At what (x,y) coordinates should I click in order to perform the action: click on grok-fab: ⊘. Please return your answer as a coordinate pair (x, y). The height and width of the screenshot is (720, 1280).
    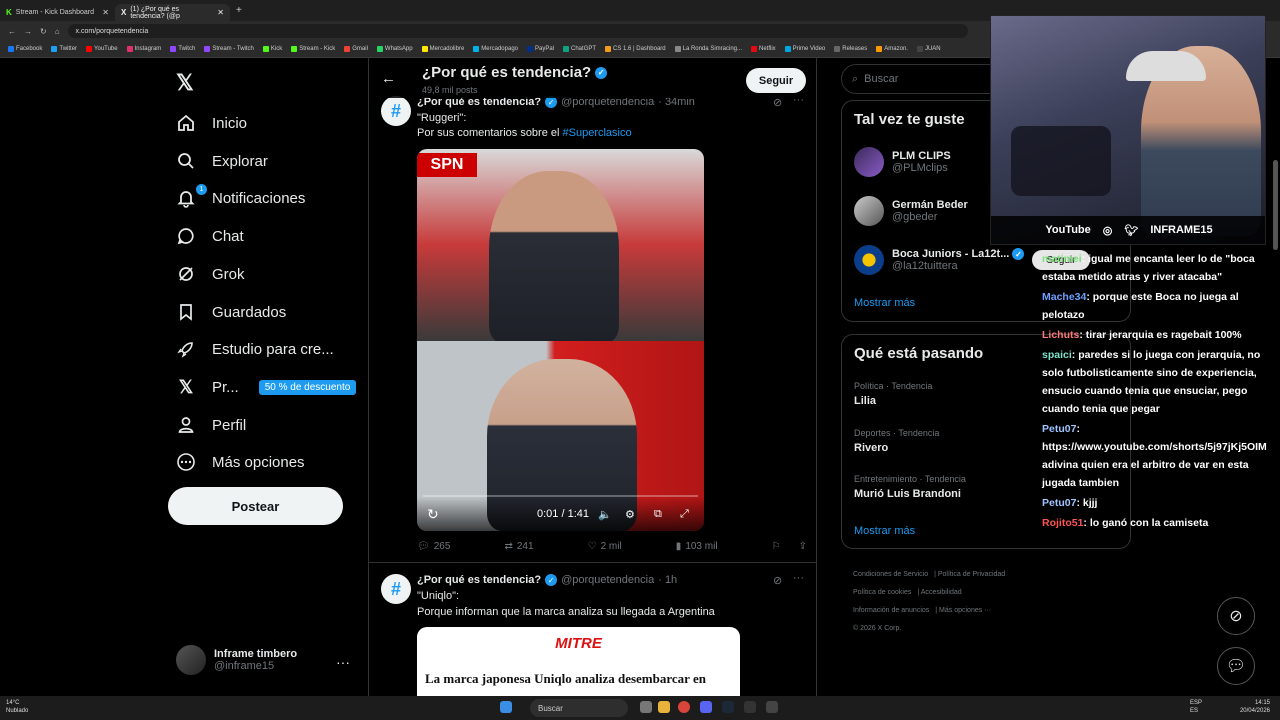
    Looking at the image, I should click on (1236, 616).